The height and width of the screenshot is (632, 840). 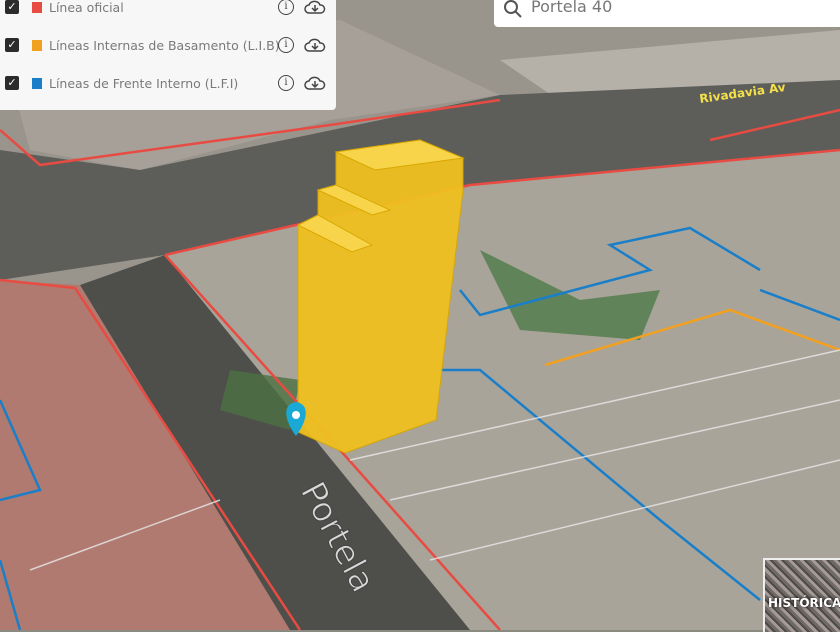 I want to click on layer-row-lib: ✓ Líneas Internas de Basamento (L.I.B) i, so click(x=168, y=45).